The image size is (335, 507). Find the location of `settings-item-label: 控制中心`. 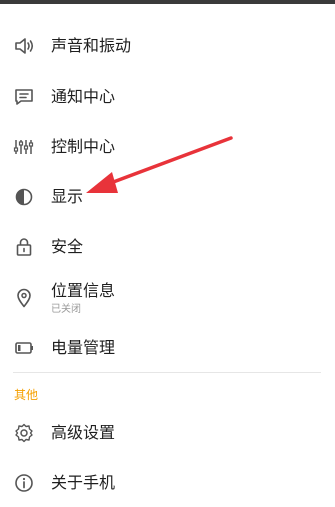

settings-item-label: 控制中心 is located at coordinates (83, 146).